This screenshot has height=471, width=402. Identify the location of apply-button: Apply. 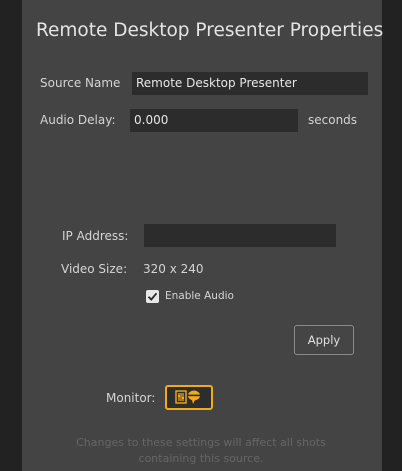
(324, 340).